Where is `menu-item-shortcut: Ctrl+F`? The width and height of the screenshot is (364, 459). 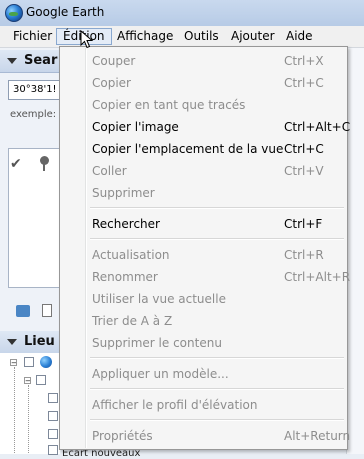
menu-item-shortcut: Ctrl+F is located at coordinates (303, 224).